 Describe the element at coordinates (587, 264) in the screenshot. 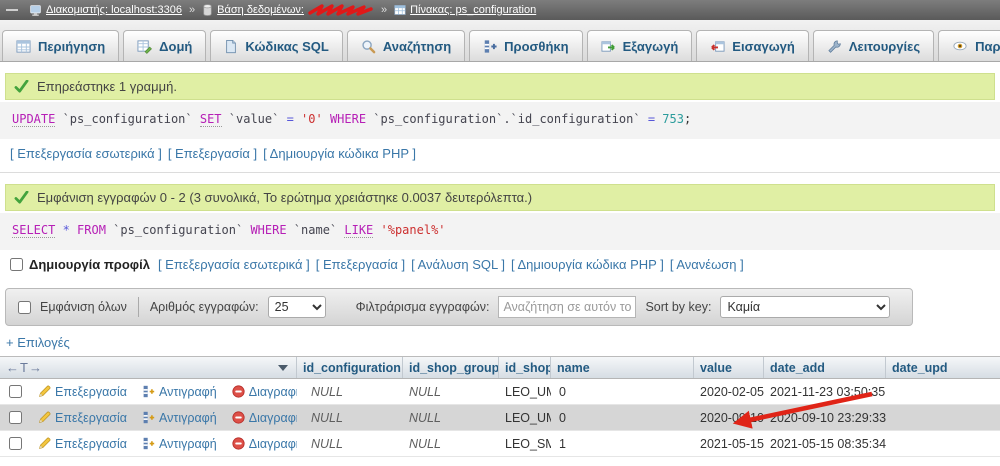

I see `create-php-code-link-2: [ Δημιουργία κώδικα PHP ]` at that location.